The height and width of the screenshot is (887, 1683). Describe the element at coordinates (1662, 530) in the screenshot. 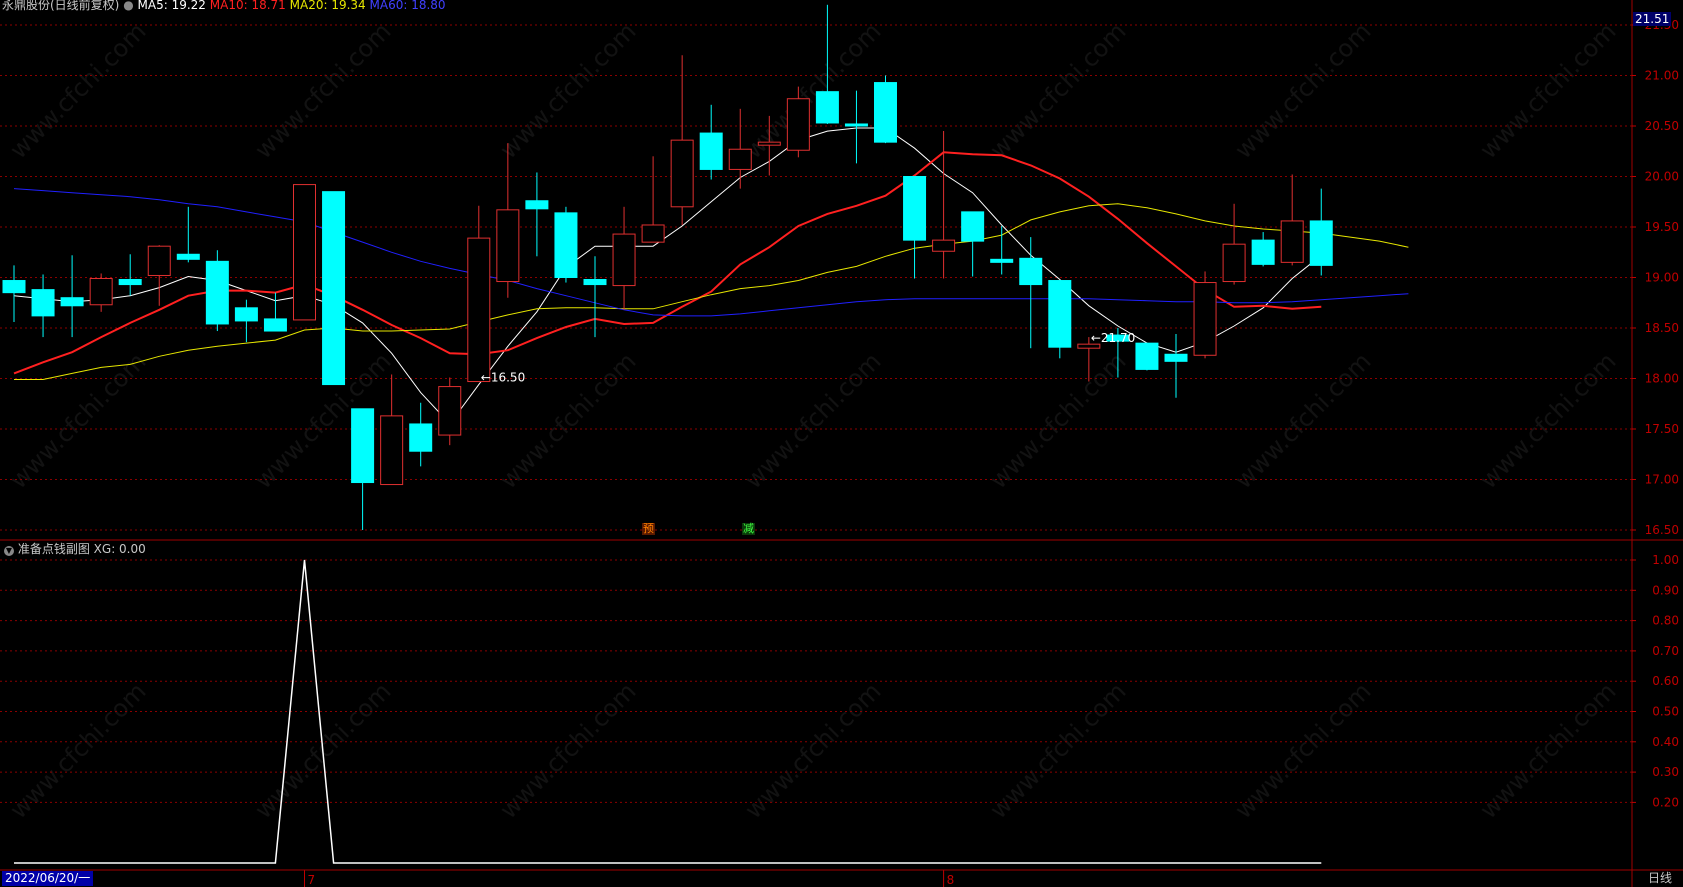

I see `price-tick-label: 16.50` at that location.